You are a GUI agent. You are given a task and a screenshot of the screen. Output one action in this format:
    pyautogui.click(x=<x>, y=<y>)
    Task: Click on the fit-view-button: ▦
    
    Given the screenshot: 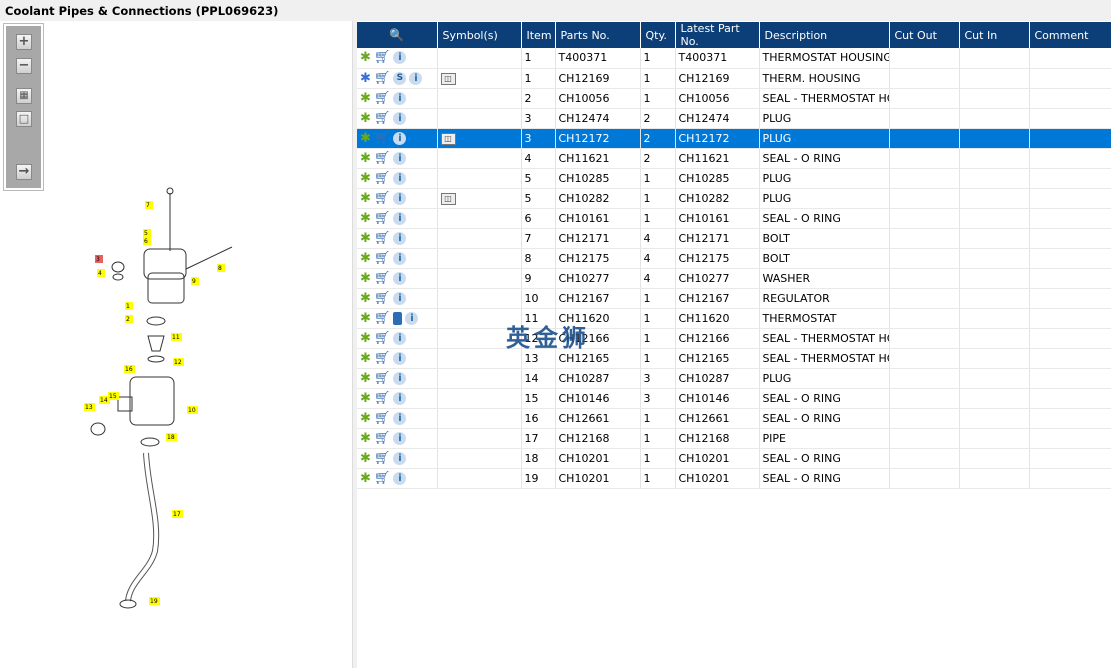 What is the action you would take?
    pyautogui.click(x=24, y=96)
    